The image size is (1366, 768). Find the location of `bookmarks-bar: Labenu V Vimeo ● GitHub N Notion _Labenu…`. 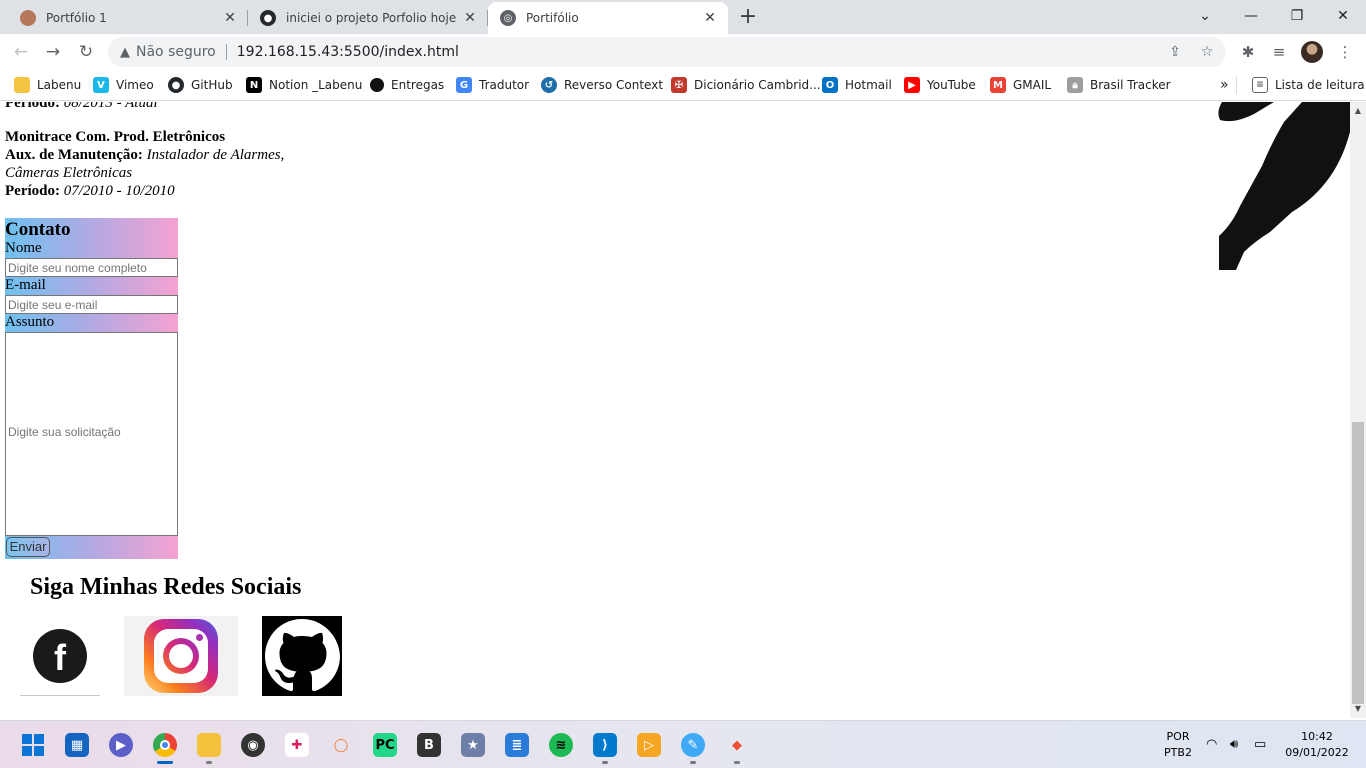

bookmarks-bar: Labenu V Vimeo ● GitHub N Notion _Labenu… is located at coordinates (683, 85).